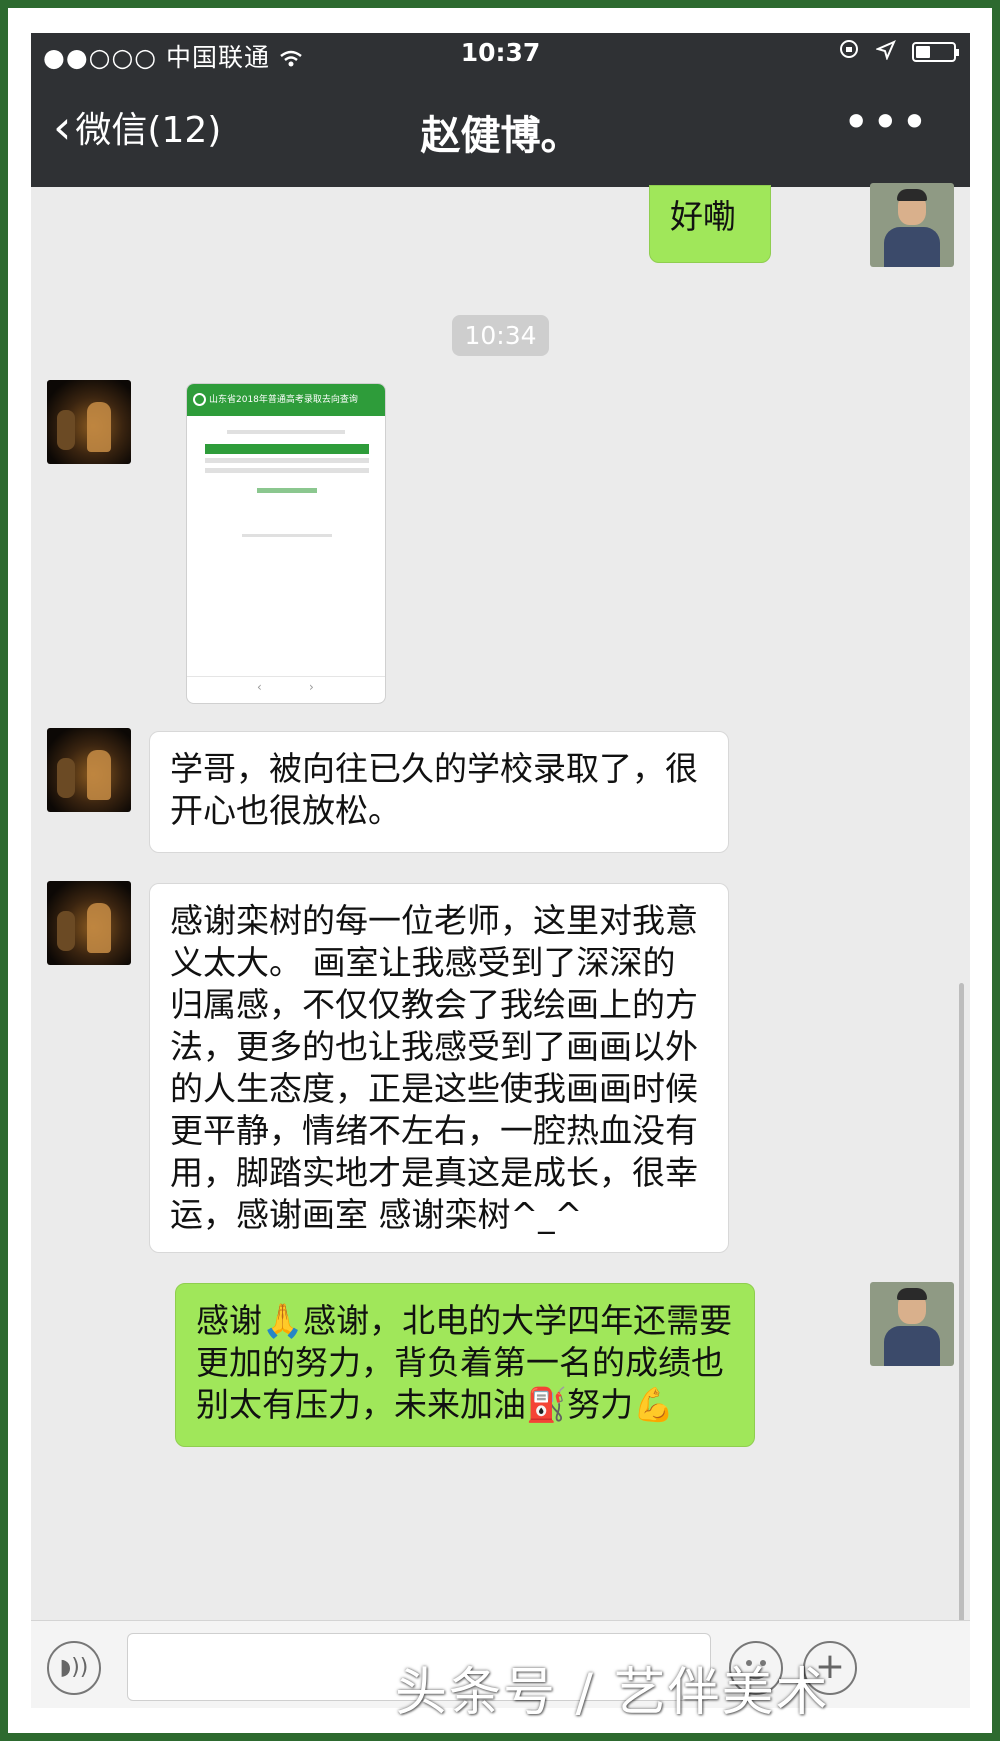 The image size is (1000, 1741). Describe the element at coordinates (199, 399) in the screenshot. I see `app-logo-icon` at that location.